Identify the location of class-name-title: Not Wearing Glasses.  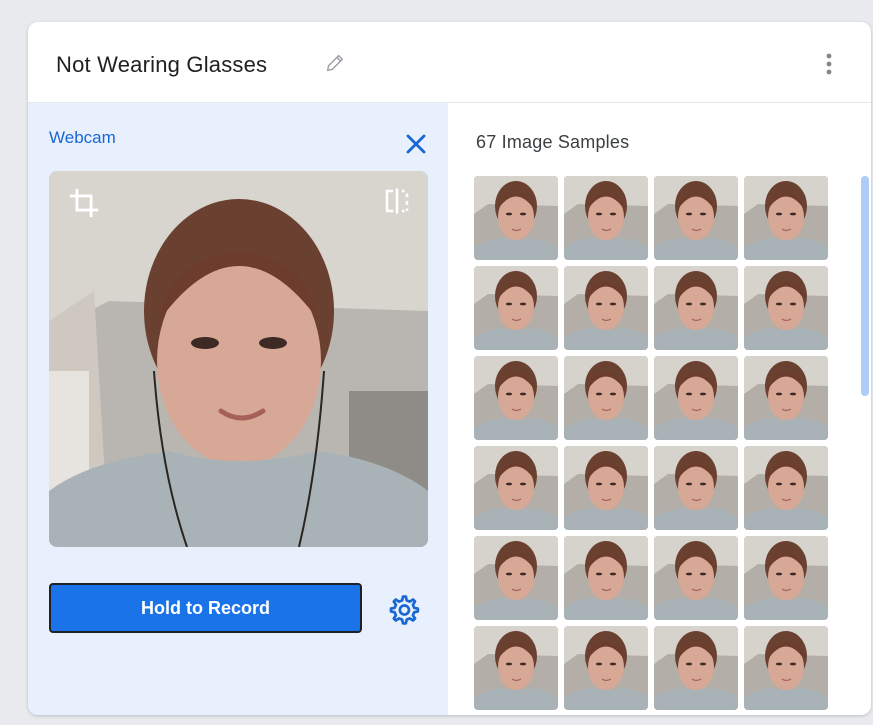
(161, 65).